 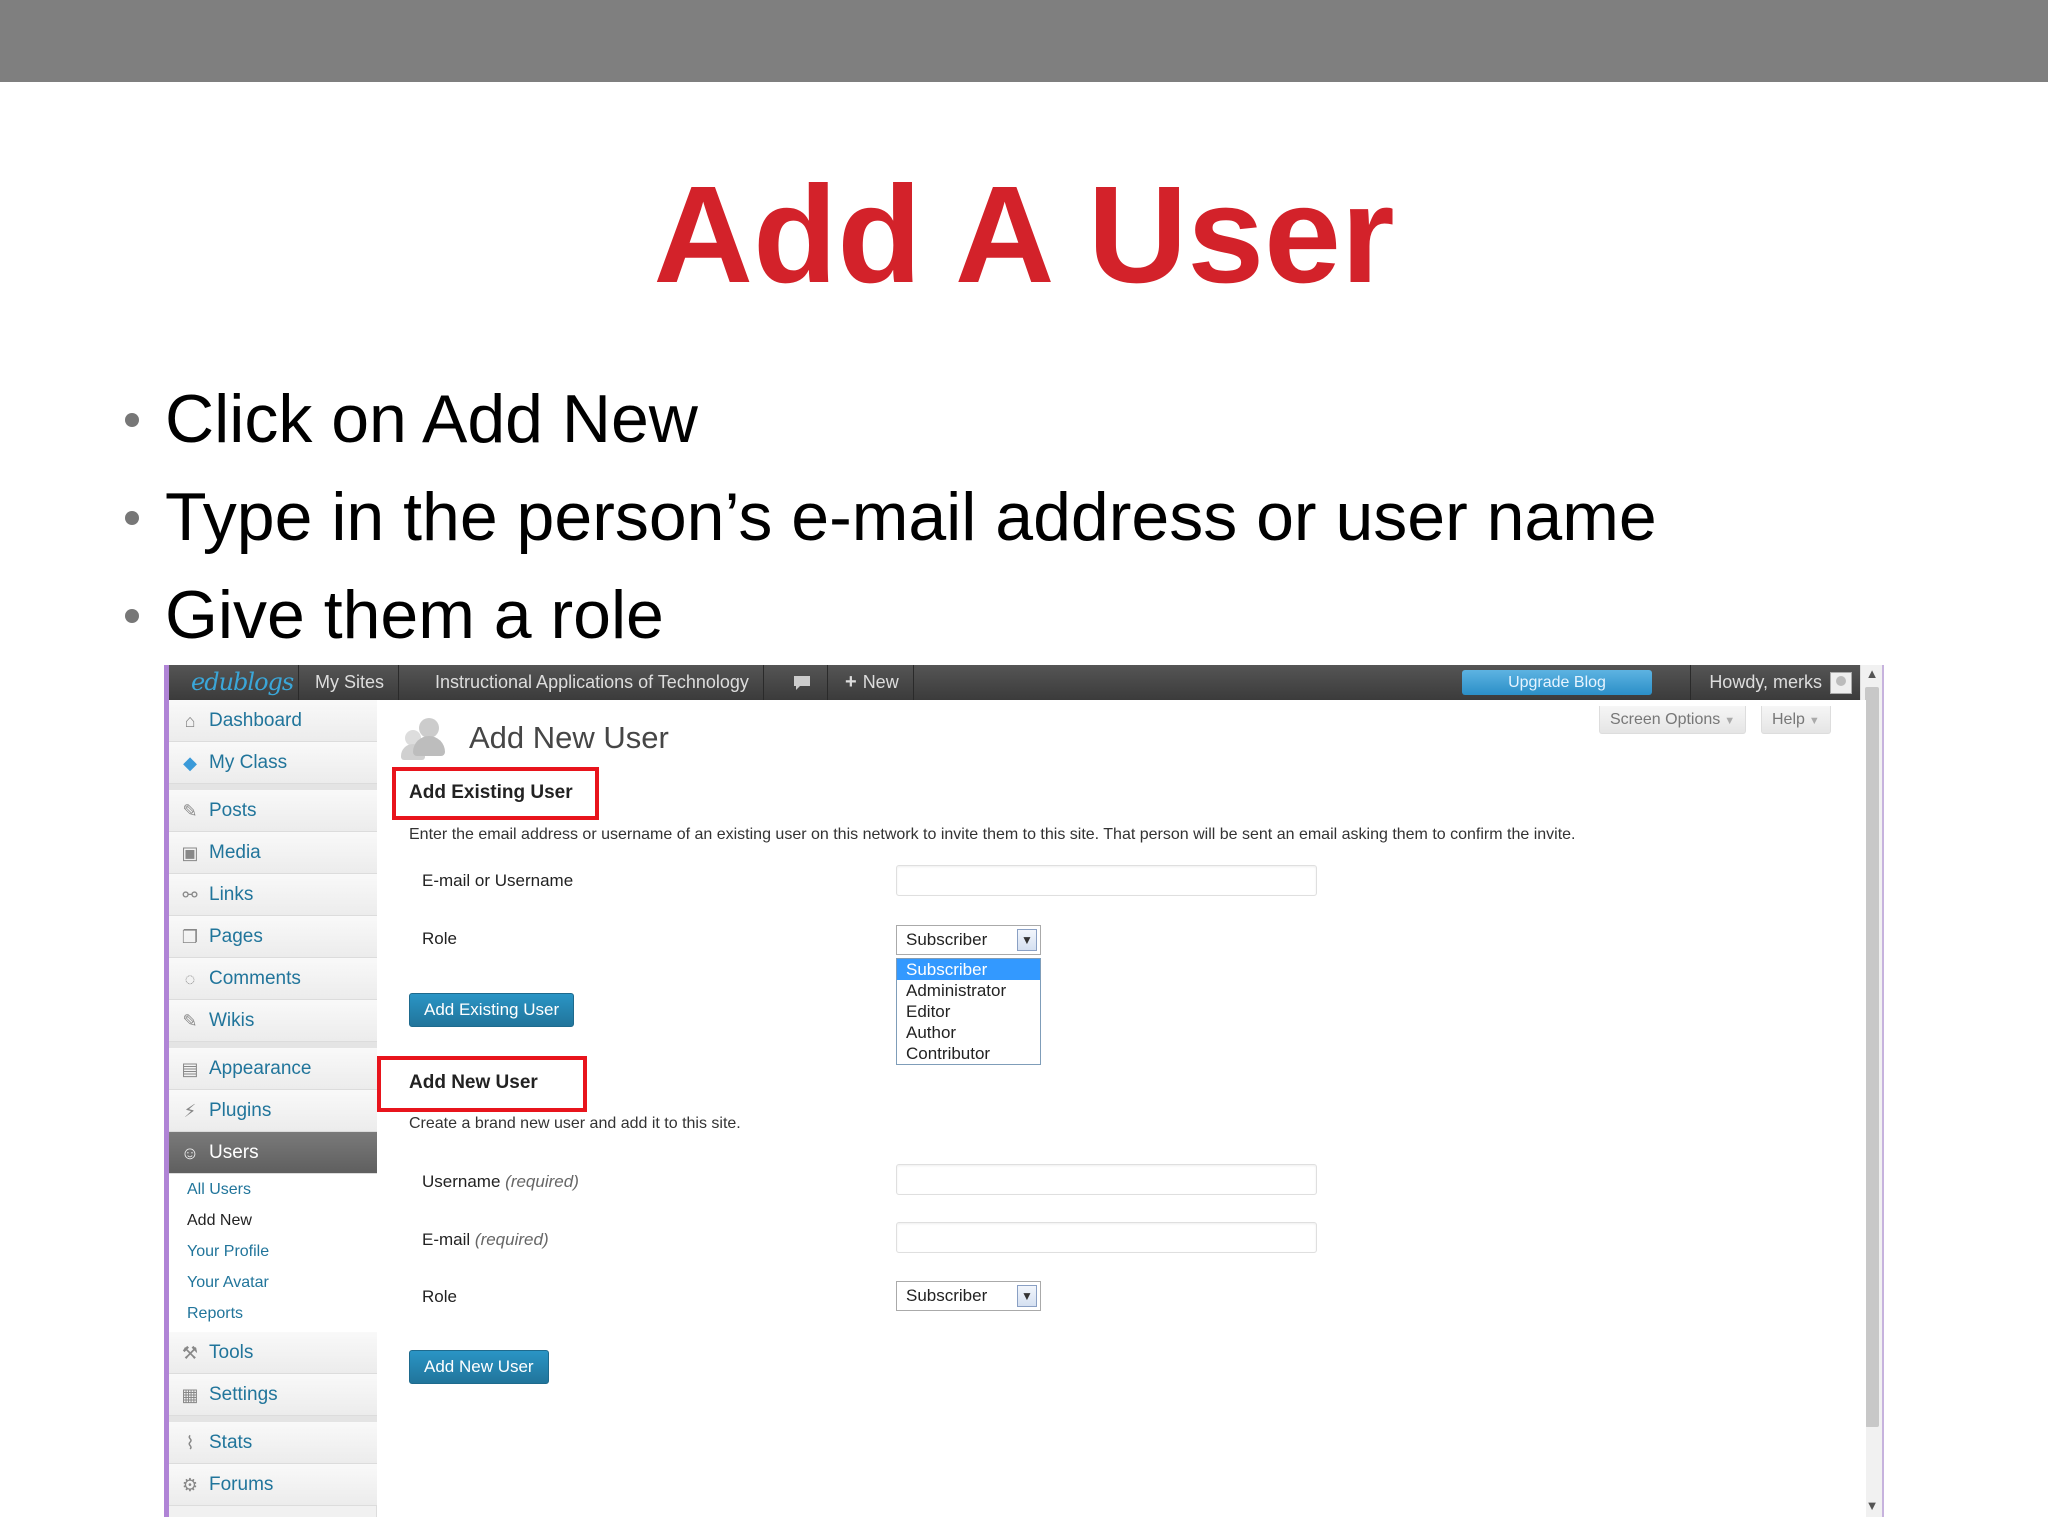 I want to click on sidebar-item-settings: ▦ Settings, so click(x=273, y=1395).